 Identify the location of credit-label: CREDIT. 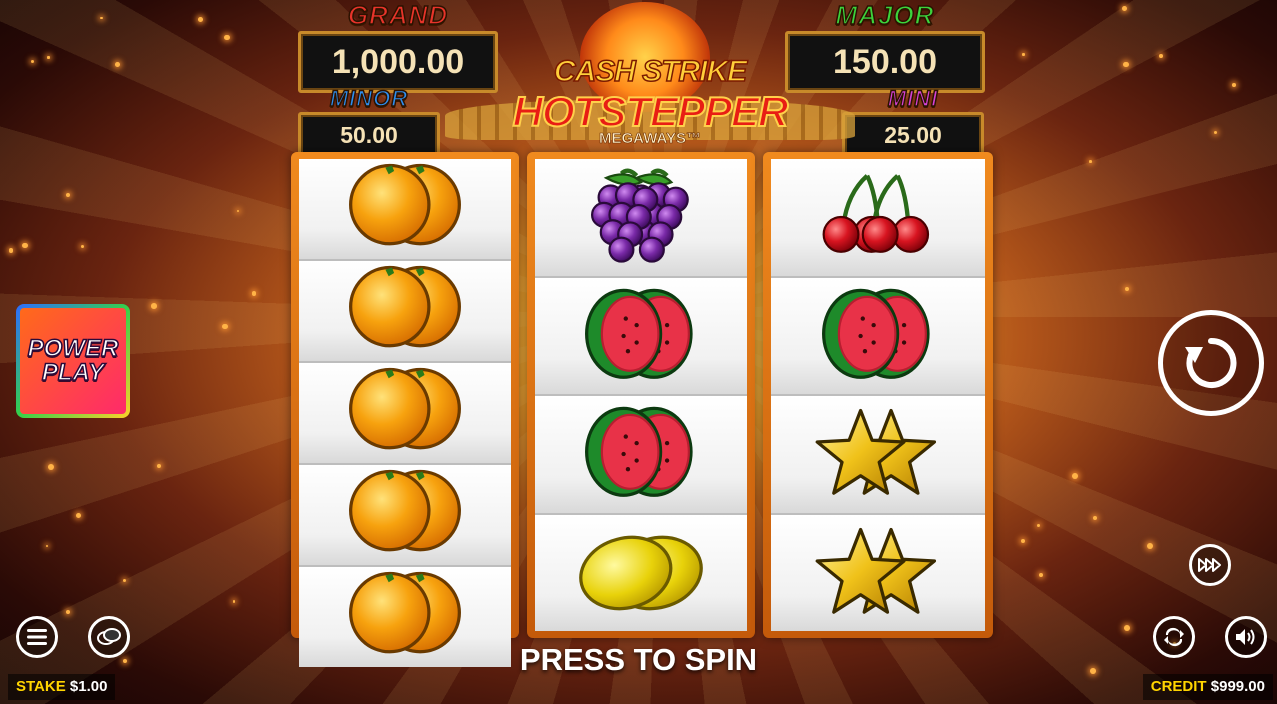
(1178, 686).